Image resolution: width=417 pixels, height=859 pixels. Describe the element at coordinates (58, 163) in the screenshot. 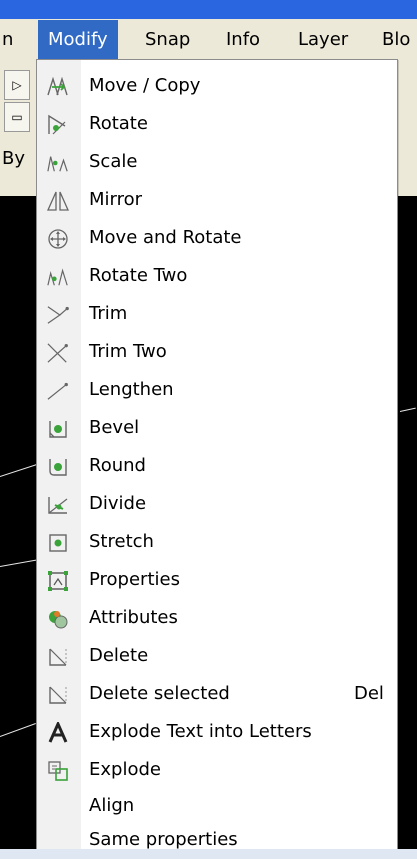

I see `scale-icon` at that location.